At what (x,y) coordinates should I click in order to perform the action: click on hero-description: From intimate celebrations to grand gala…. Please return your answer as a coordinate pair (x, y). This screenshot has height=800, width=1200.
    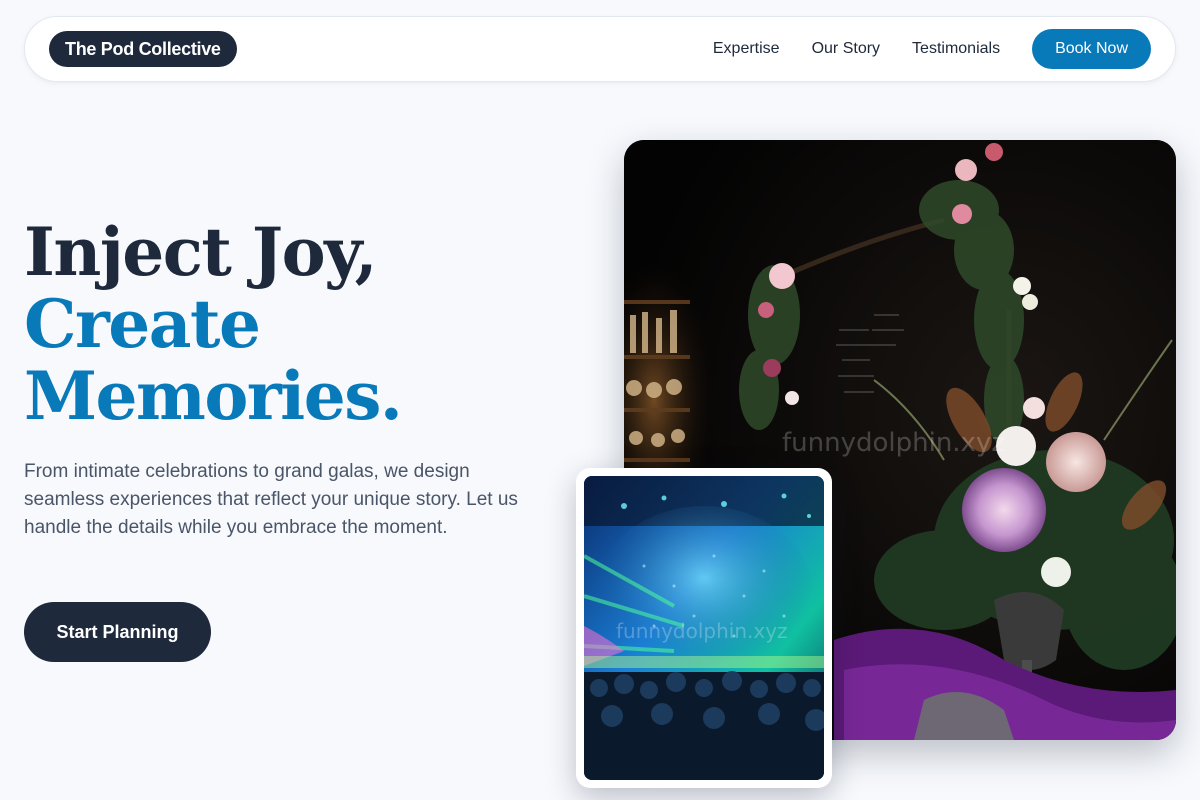
    Looking at the image, I should click on (271, 499).